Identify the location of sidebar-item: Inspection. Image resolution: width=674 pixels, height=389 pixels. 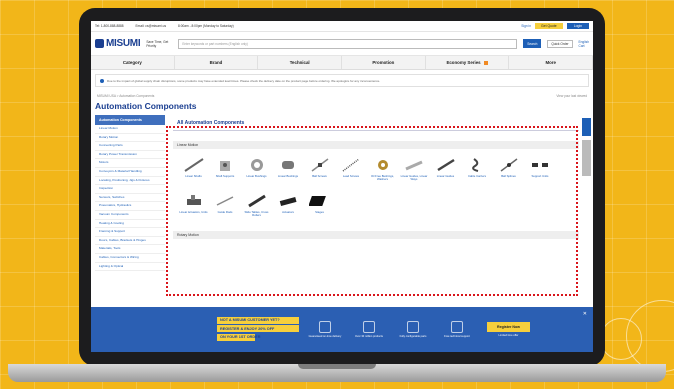
(130, 189).